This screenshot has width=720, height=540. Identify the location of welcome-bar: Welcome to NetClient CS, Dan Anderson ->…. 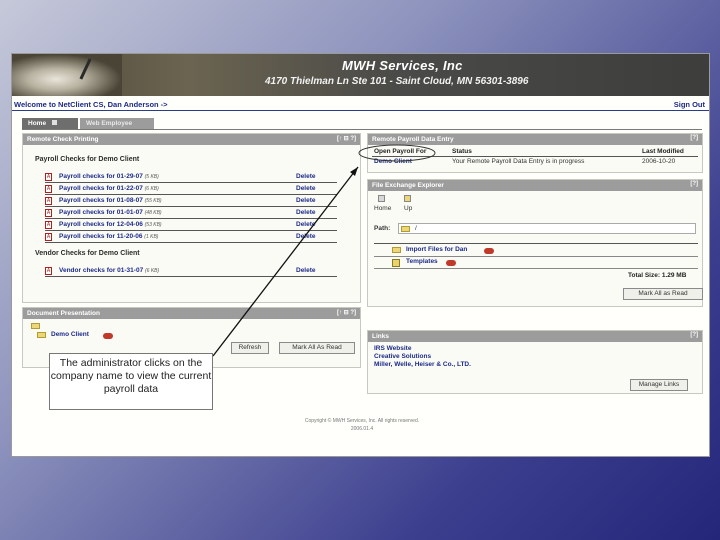
(360, 104).